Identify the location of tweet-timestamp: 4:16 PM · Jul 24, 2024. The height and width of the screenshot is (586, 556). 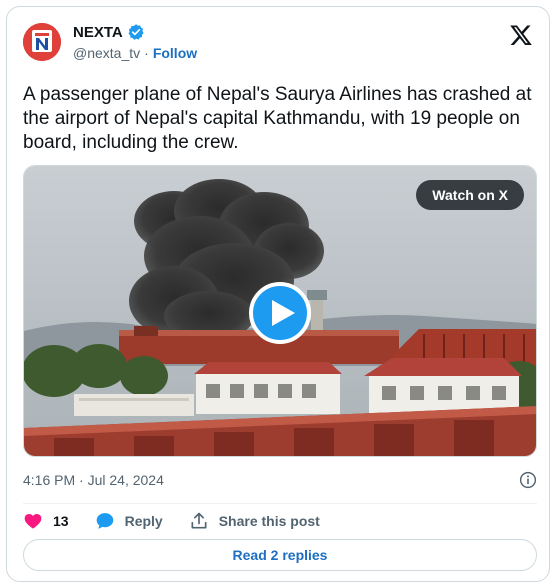
(93, 480).